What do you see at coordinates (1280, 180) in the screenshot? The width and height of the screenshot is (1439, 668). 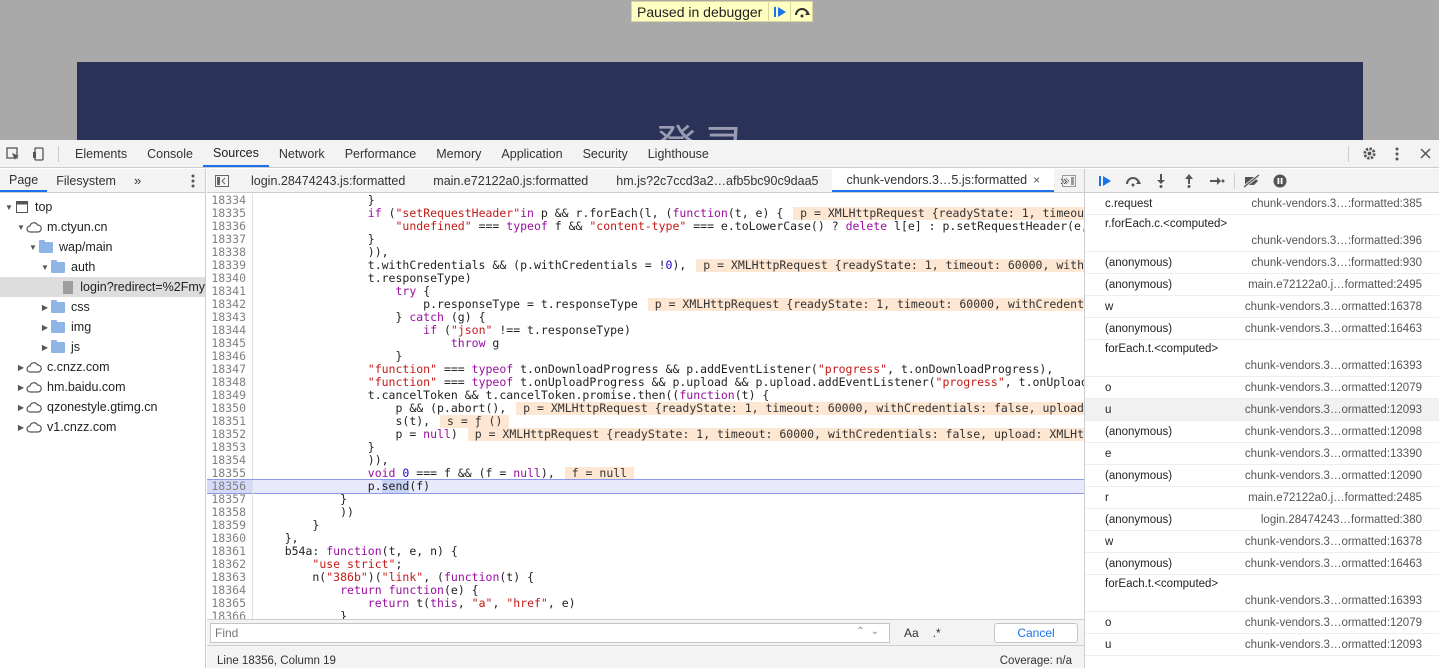 I see `pause-on-exceptions-button` at bounding box center [1280, 180].